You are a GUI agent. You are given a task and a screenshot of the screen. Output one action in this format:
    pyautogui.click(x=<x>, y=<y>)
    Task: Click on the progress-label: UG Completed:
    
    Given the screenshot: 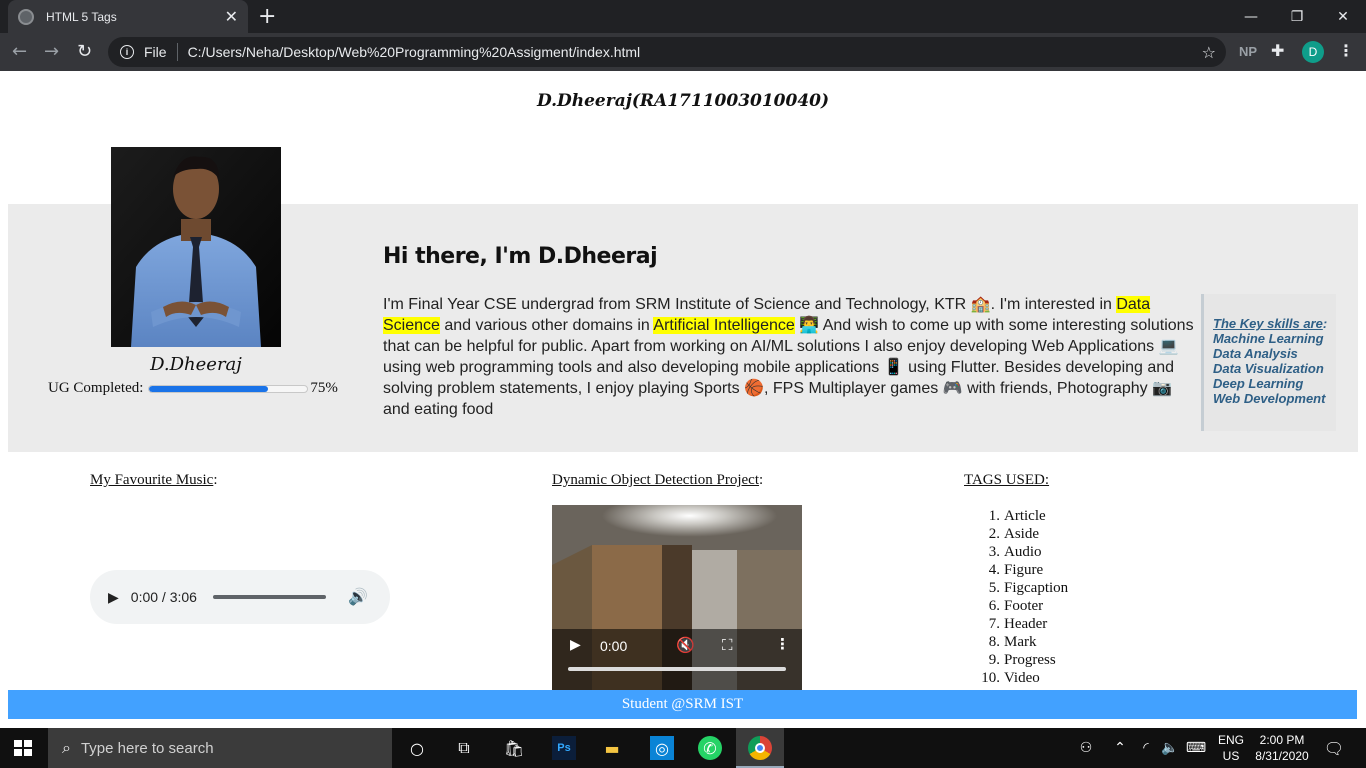 What is the action you would take?
    pyautogui.click(x=96, y=388)
    